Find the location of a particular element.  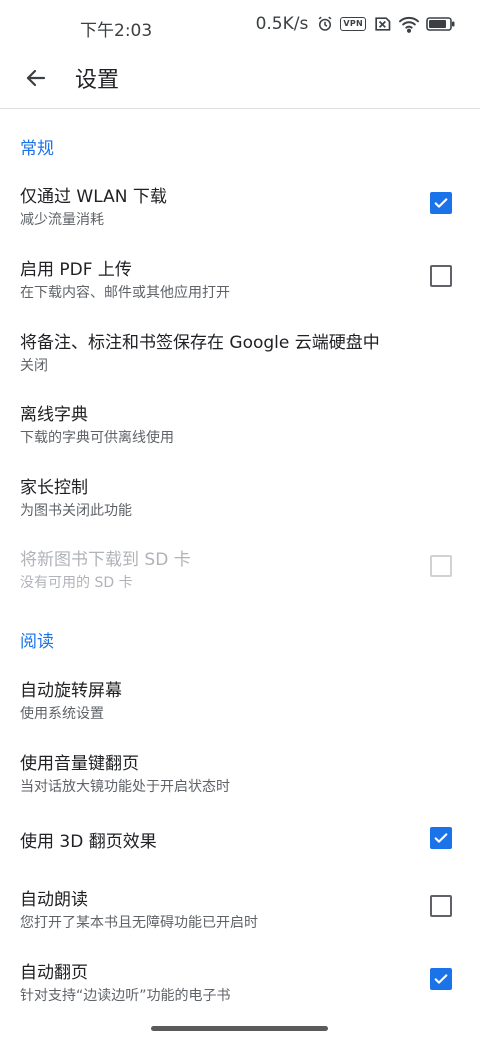

network-speed: 0.5K/s is located at coordinates (282, 24).